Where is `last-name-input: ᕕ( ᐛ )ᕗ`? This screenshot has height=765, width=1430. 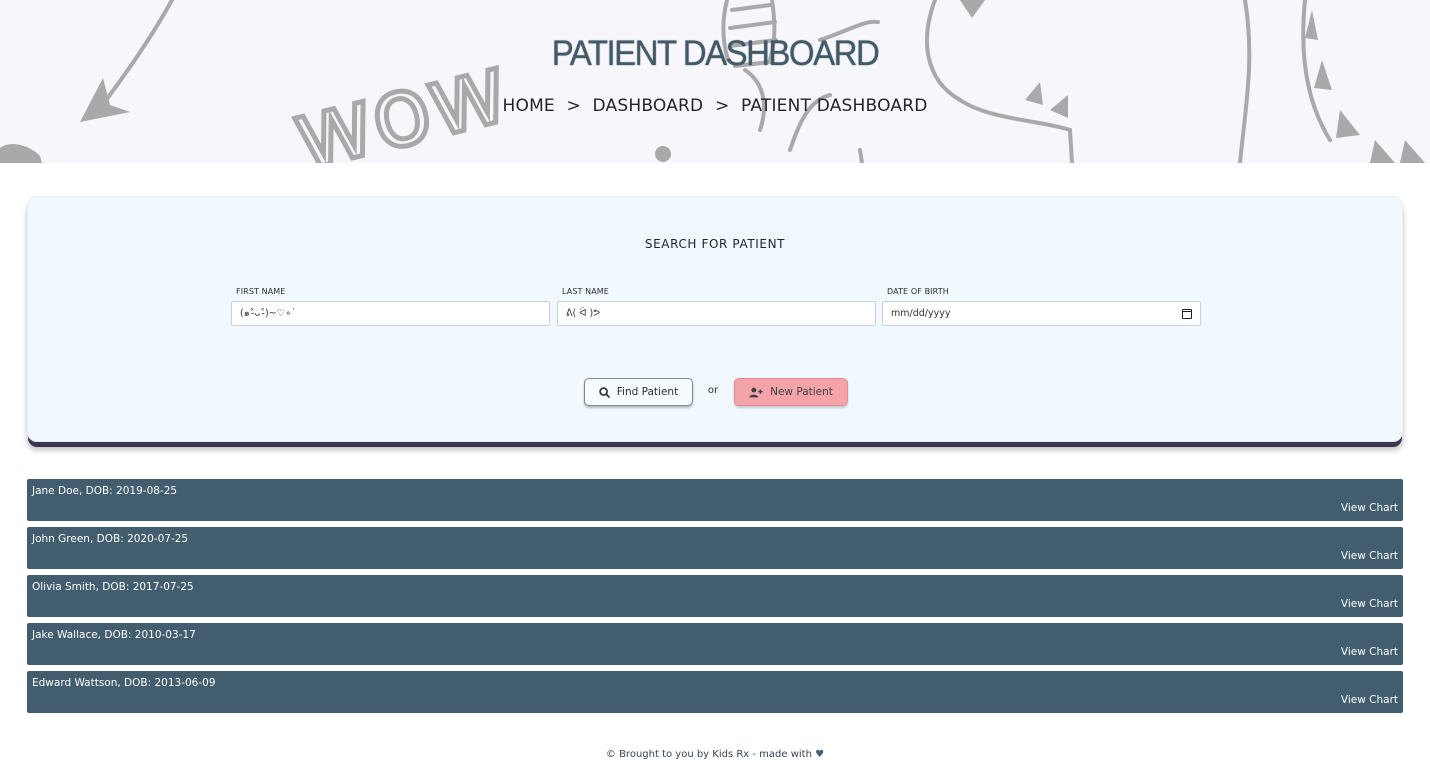 last-name-input: ᕕ( ᐛ )ᕗ is located at coordinates (716, 313).